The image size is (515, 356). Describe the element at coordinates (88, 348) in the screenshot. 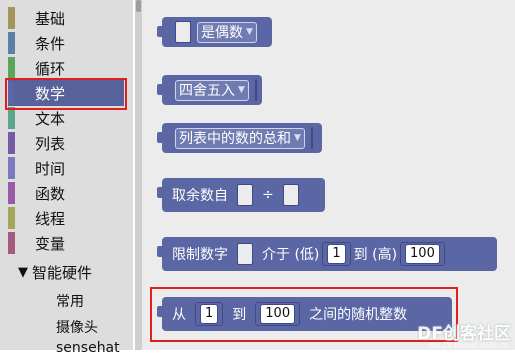

I see `subcategory-sensehat: sensehat` at that location.